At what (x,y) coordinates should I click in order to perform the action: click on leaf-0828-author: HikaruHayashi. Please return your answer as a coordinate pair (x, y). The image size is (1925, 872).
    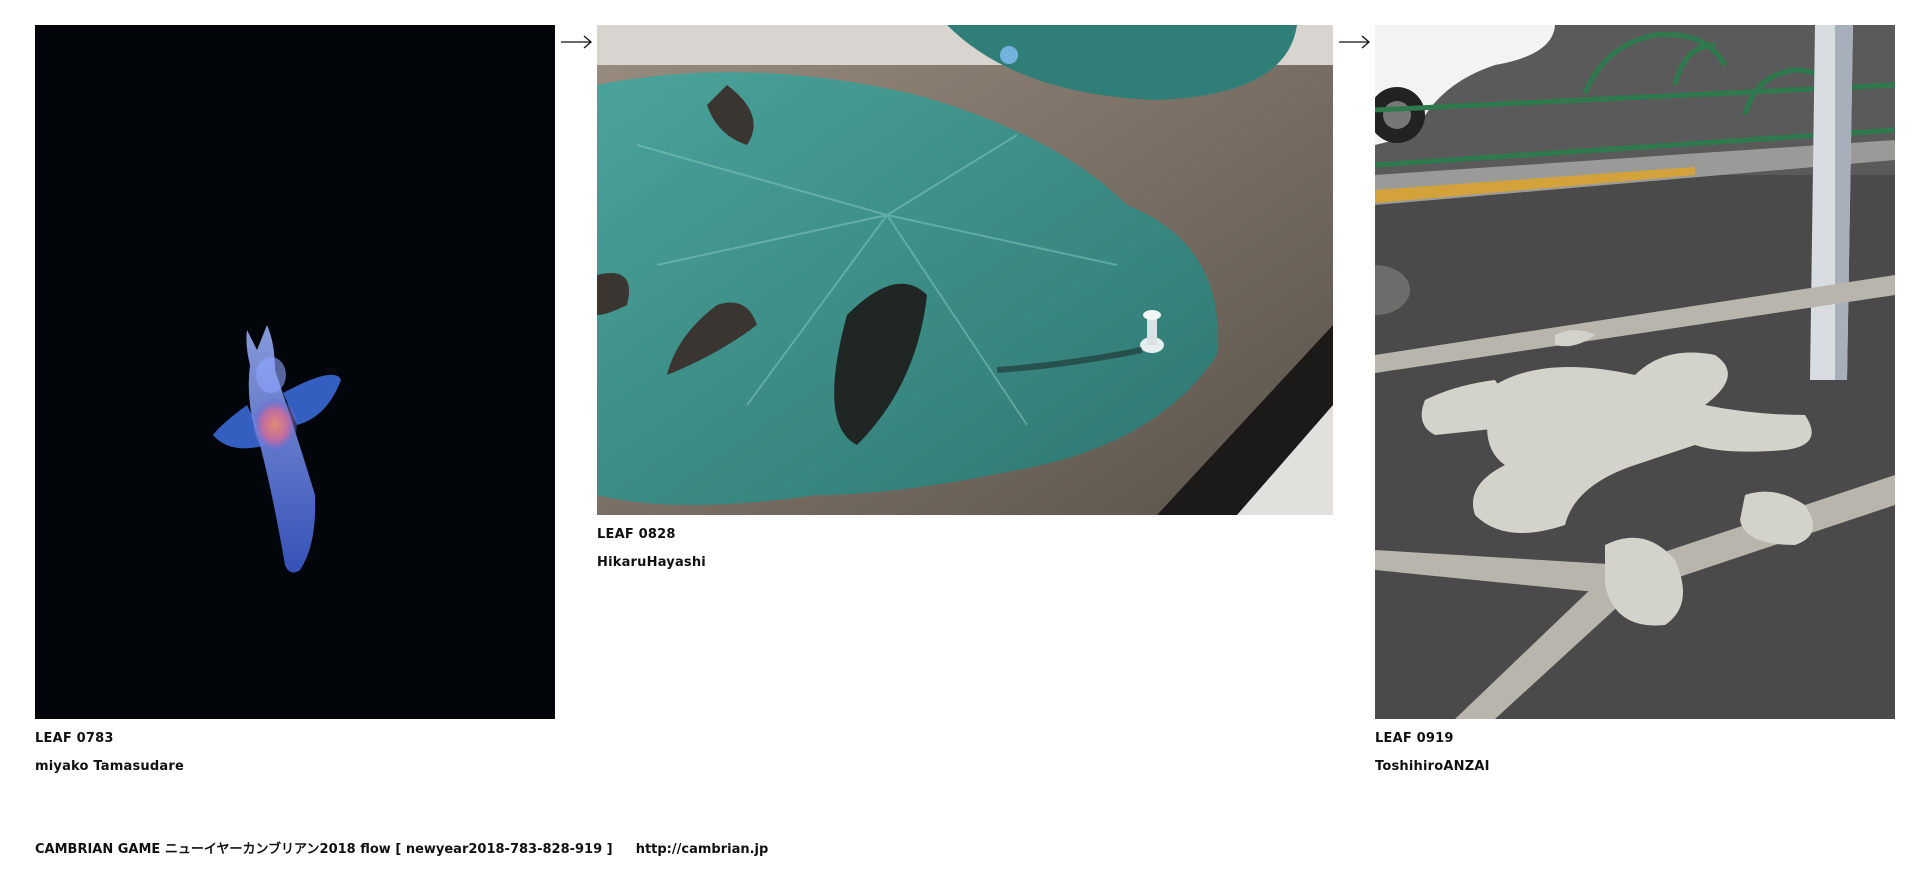
    Looking at the image, I should click on (651, 562).